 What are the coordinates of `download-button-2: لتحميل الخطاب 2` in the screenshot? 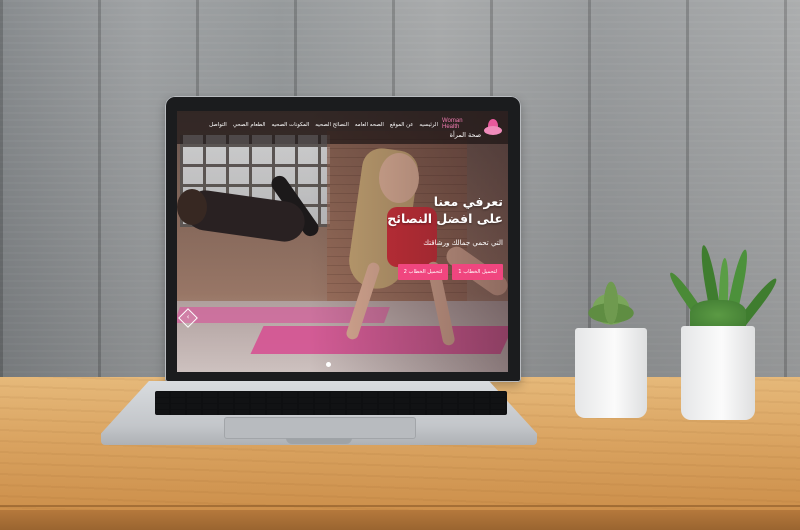 It's located at (423, 272).